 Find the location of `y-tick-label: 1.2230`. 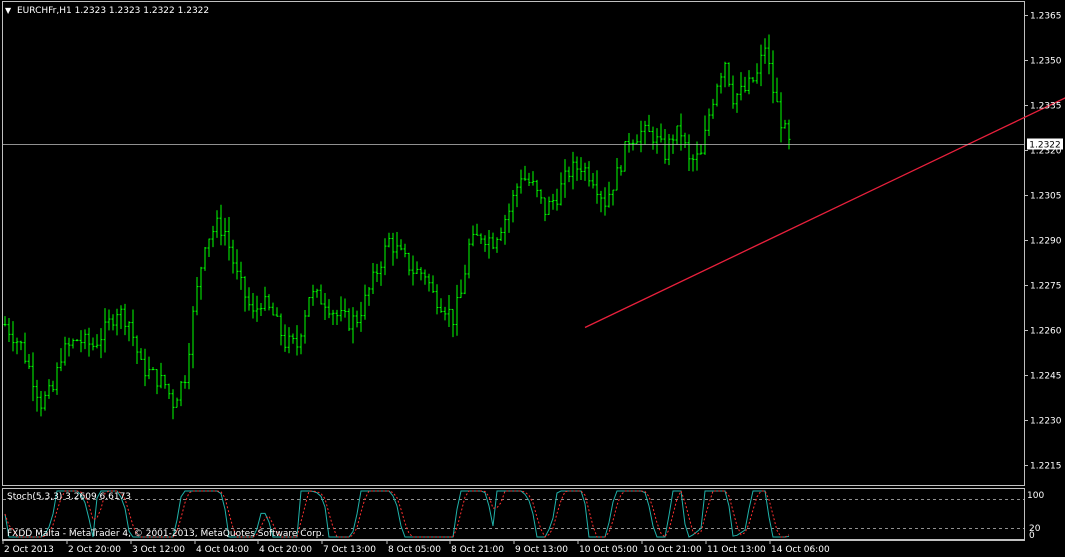

y-tick-label: 1.2230 is located at coordinates (1046, 422).